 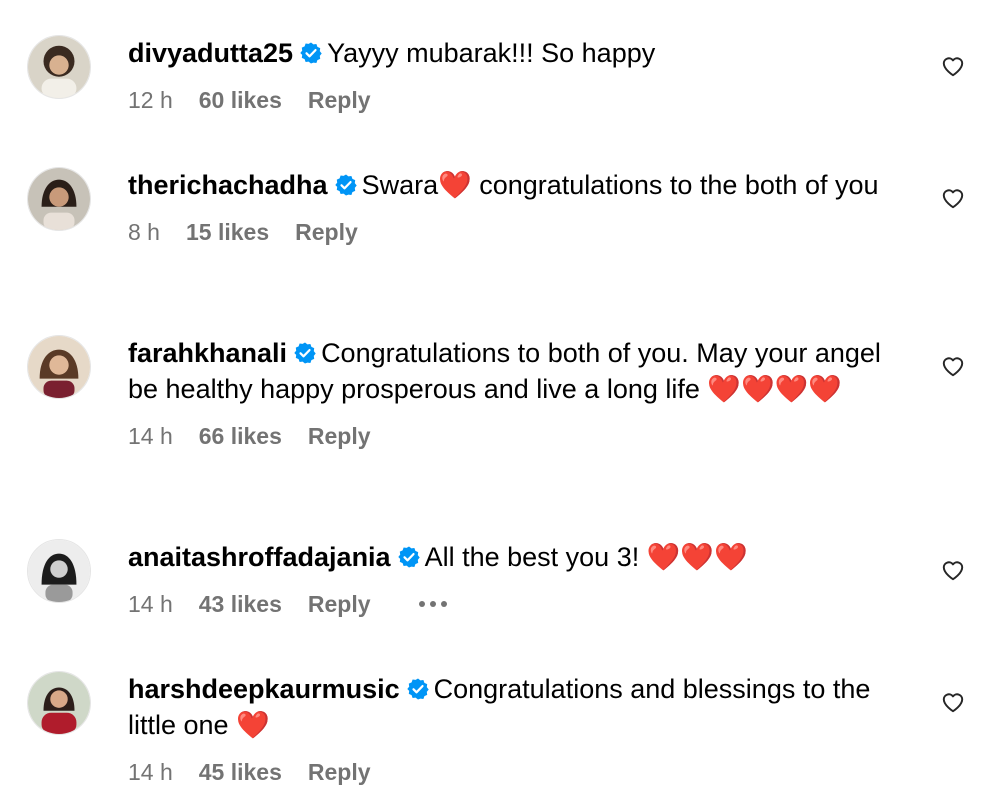 I want to click on comment-meta: 14 h 66 likes Reply, so click(x=513, y=436).